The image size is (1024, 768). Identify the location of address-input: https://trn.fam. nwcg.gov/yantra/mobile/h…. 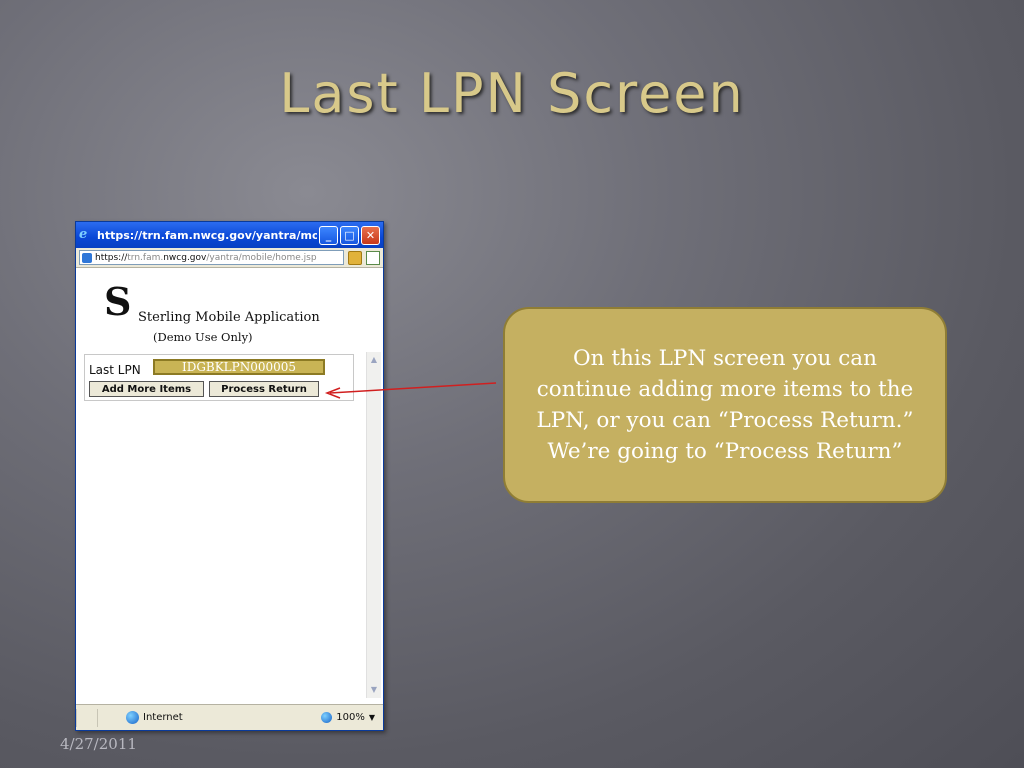
(211, 257).